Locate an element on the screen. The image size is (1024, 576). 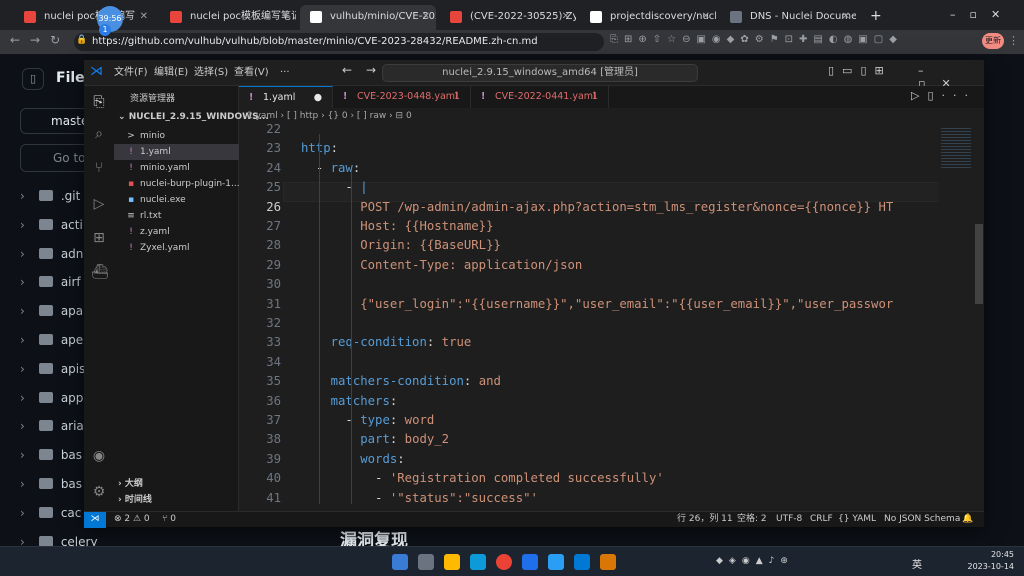
json-schema: No JSON Schema is located at coordinates (922, 519).